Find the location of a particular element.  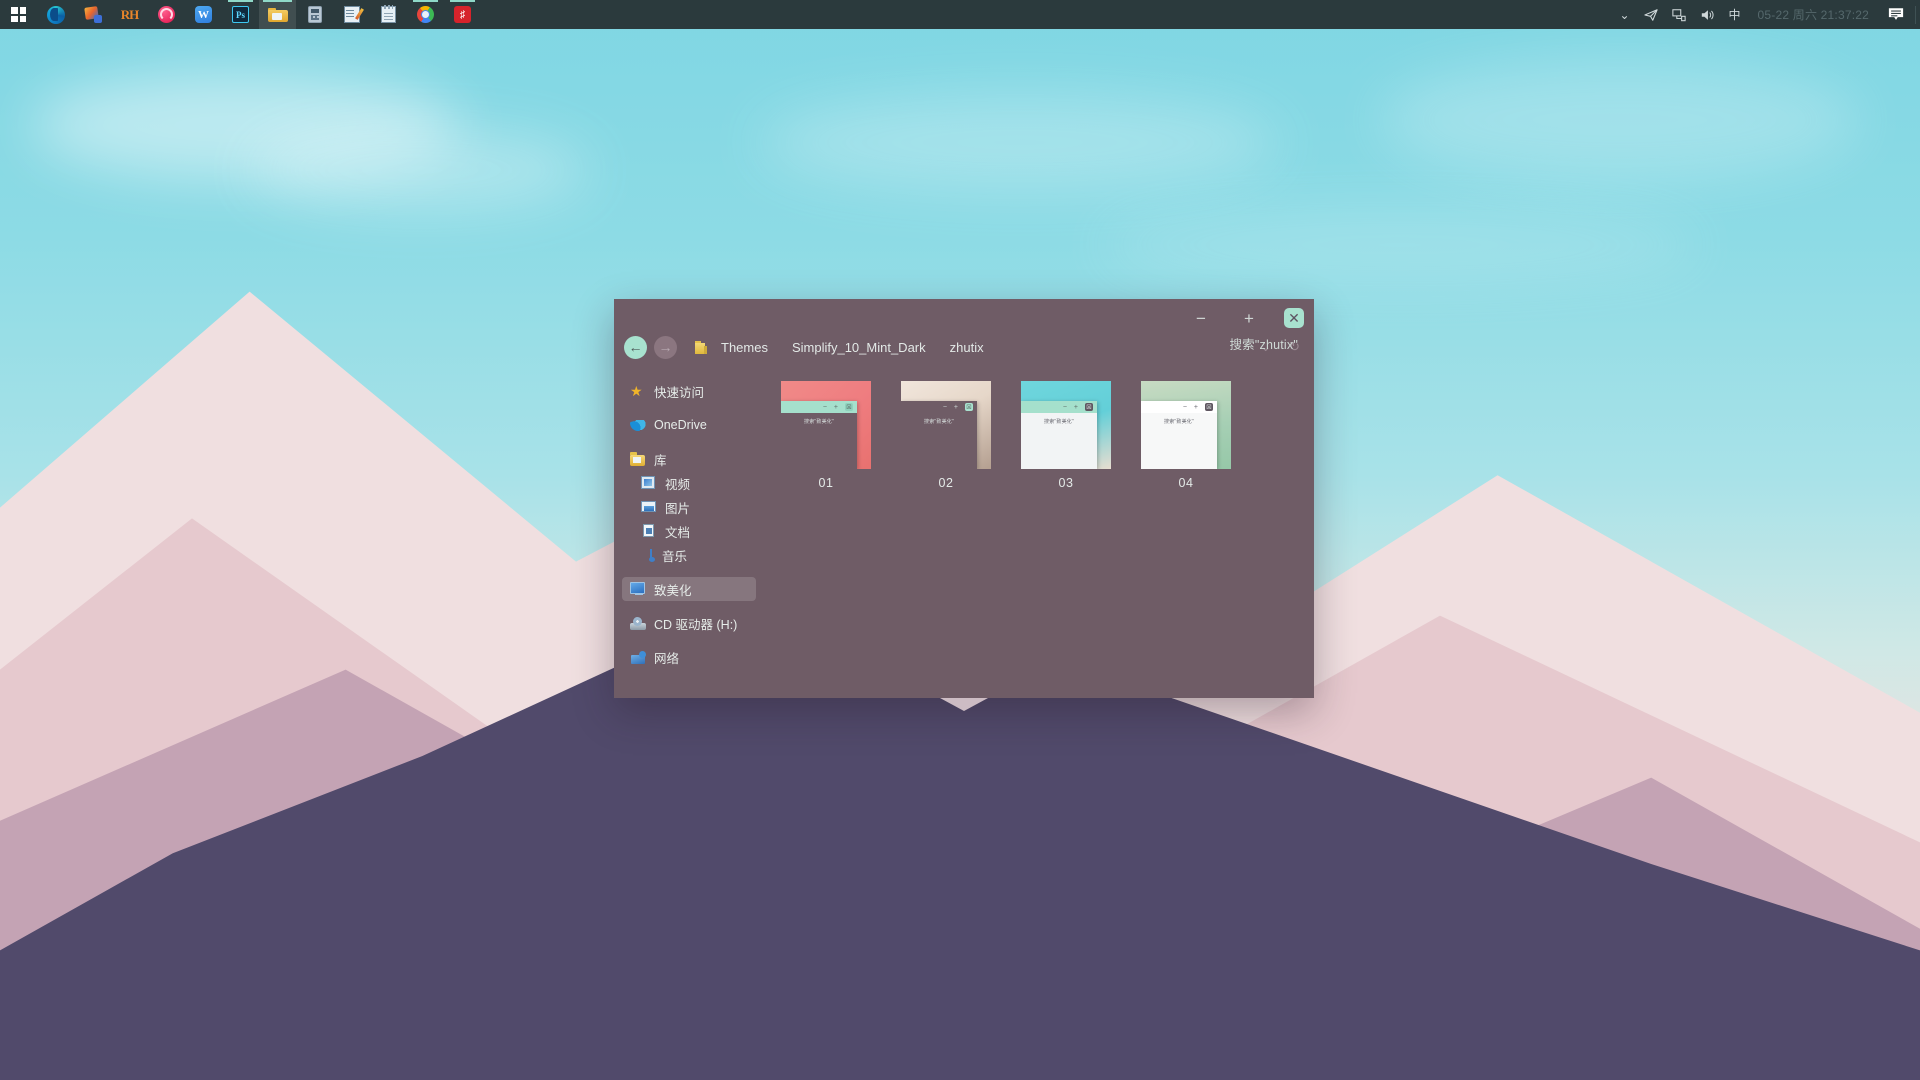

document-icon is located at coordinates (649, 531).